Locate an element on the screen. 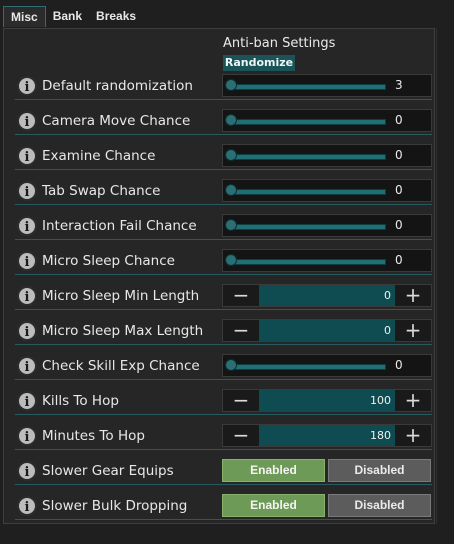 This screenshot has height=544, width=454. setting-row-camera-move-chance: i Camera Move Chance 0 is located at coordinates (223, 122).